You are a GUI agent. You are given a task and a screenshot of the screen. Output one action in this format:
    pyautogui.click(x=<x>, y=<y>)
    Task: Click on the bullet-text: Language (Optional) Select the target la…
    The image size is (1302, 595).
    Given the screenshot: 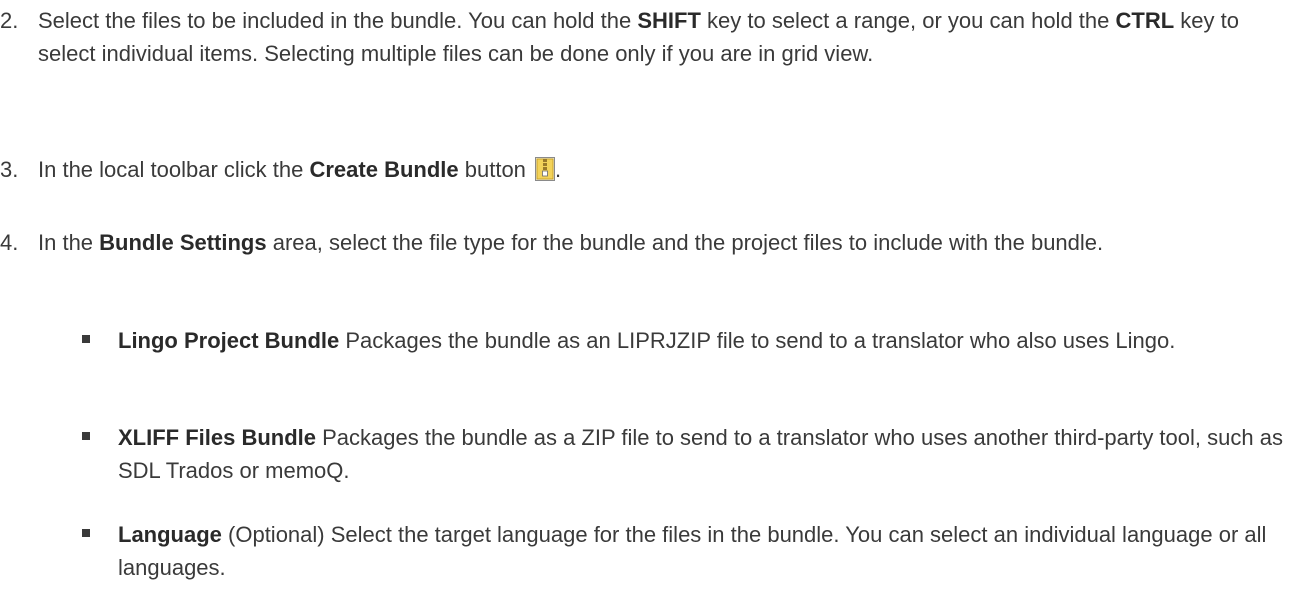 What is the action you would take?
    pyautogui.click(x=703, y=551)
    